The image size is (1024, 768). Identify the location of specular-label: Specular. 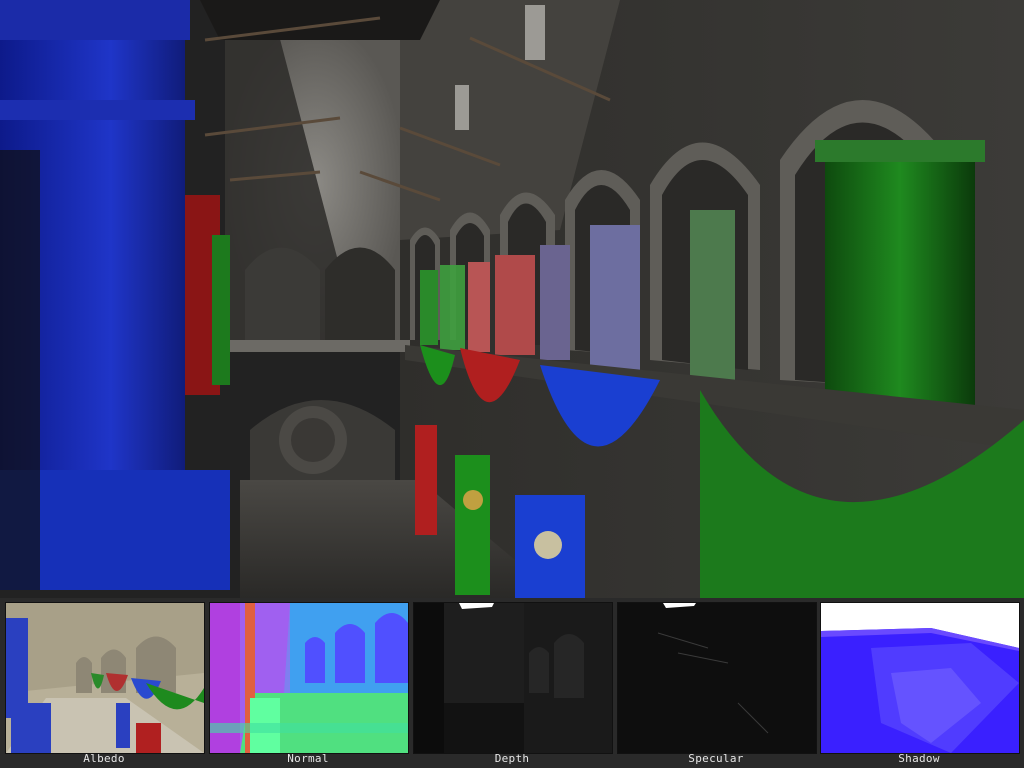
(716, 758).